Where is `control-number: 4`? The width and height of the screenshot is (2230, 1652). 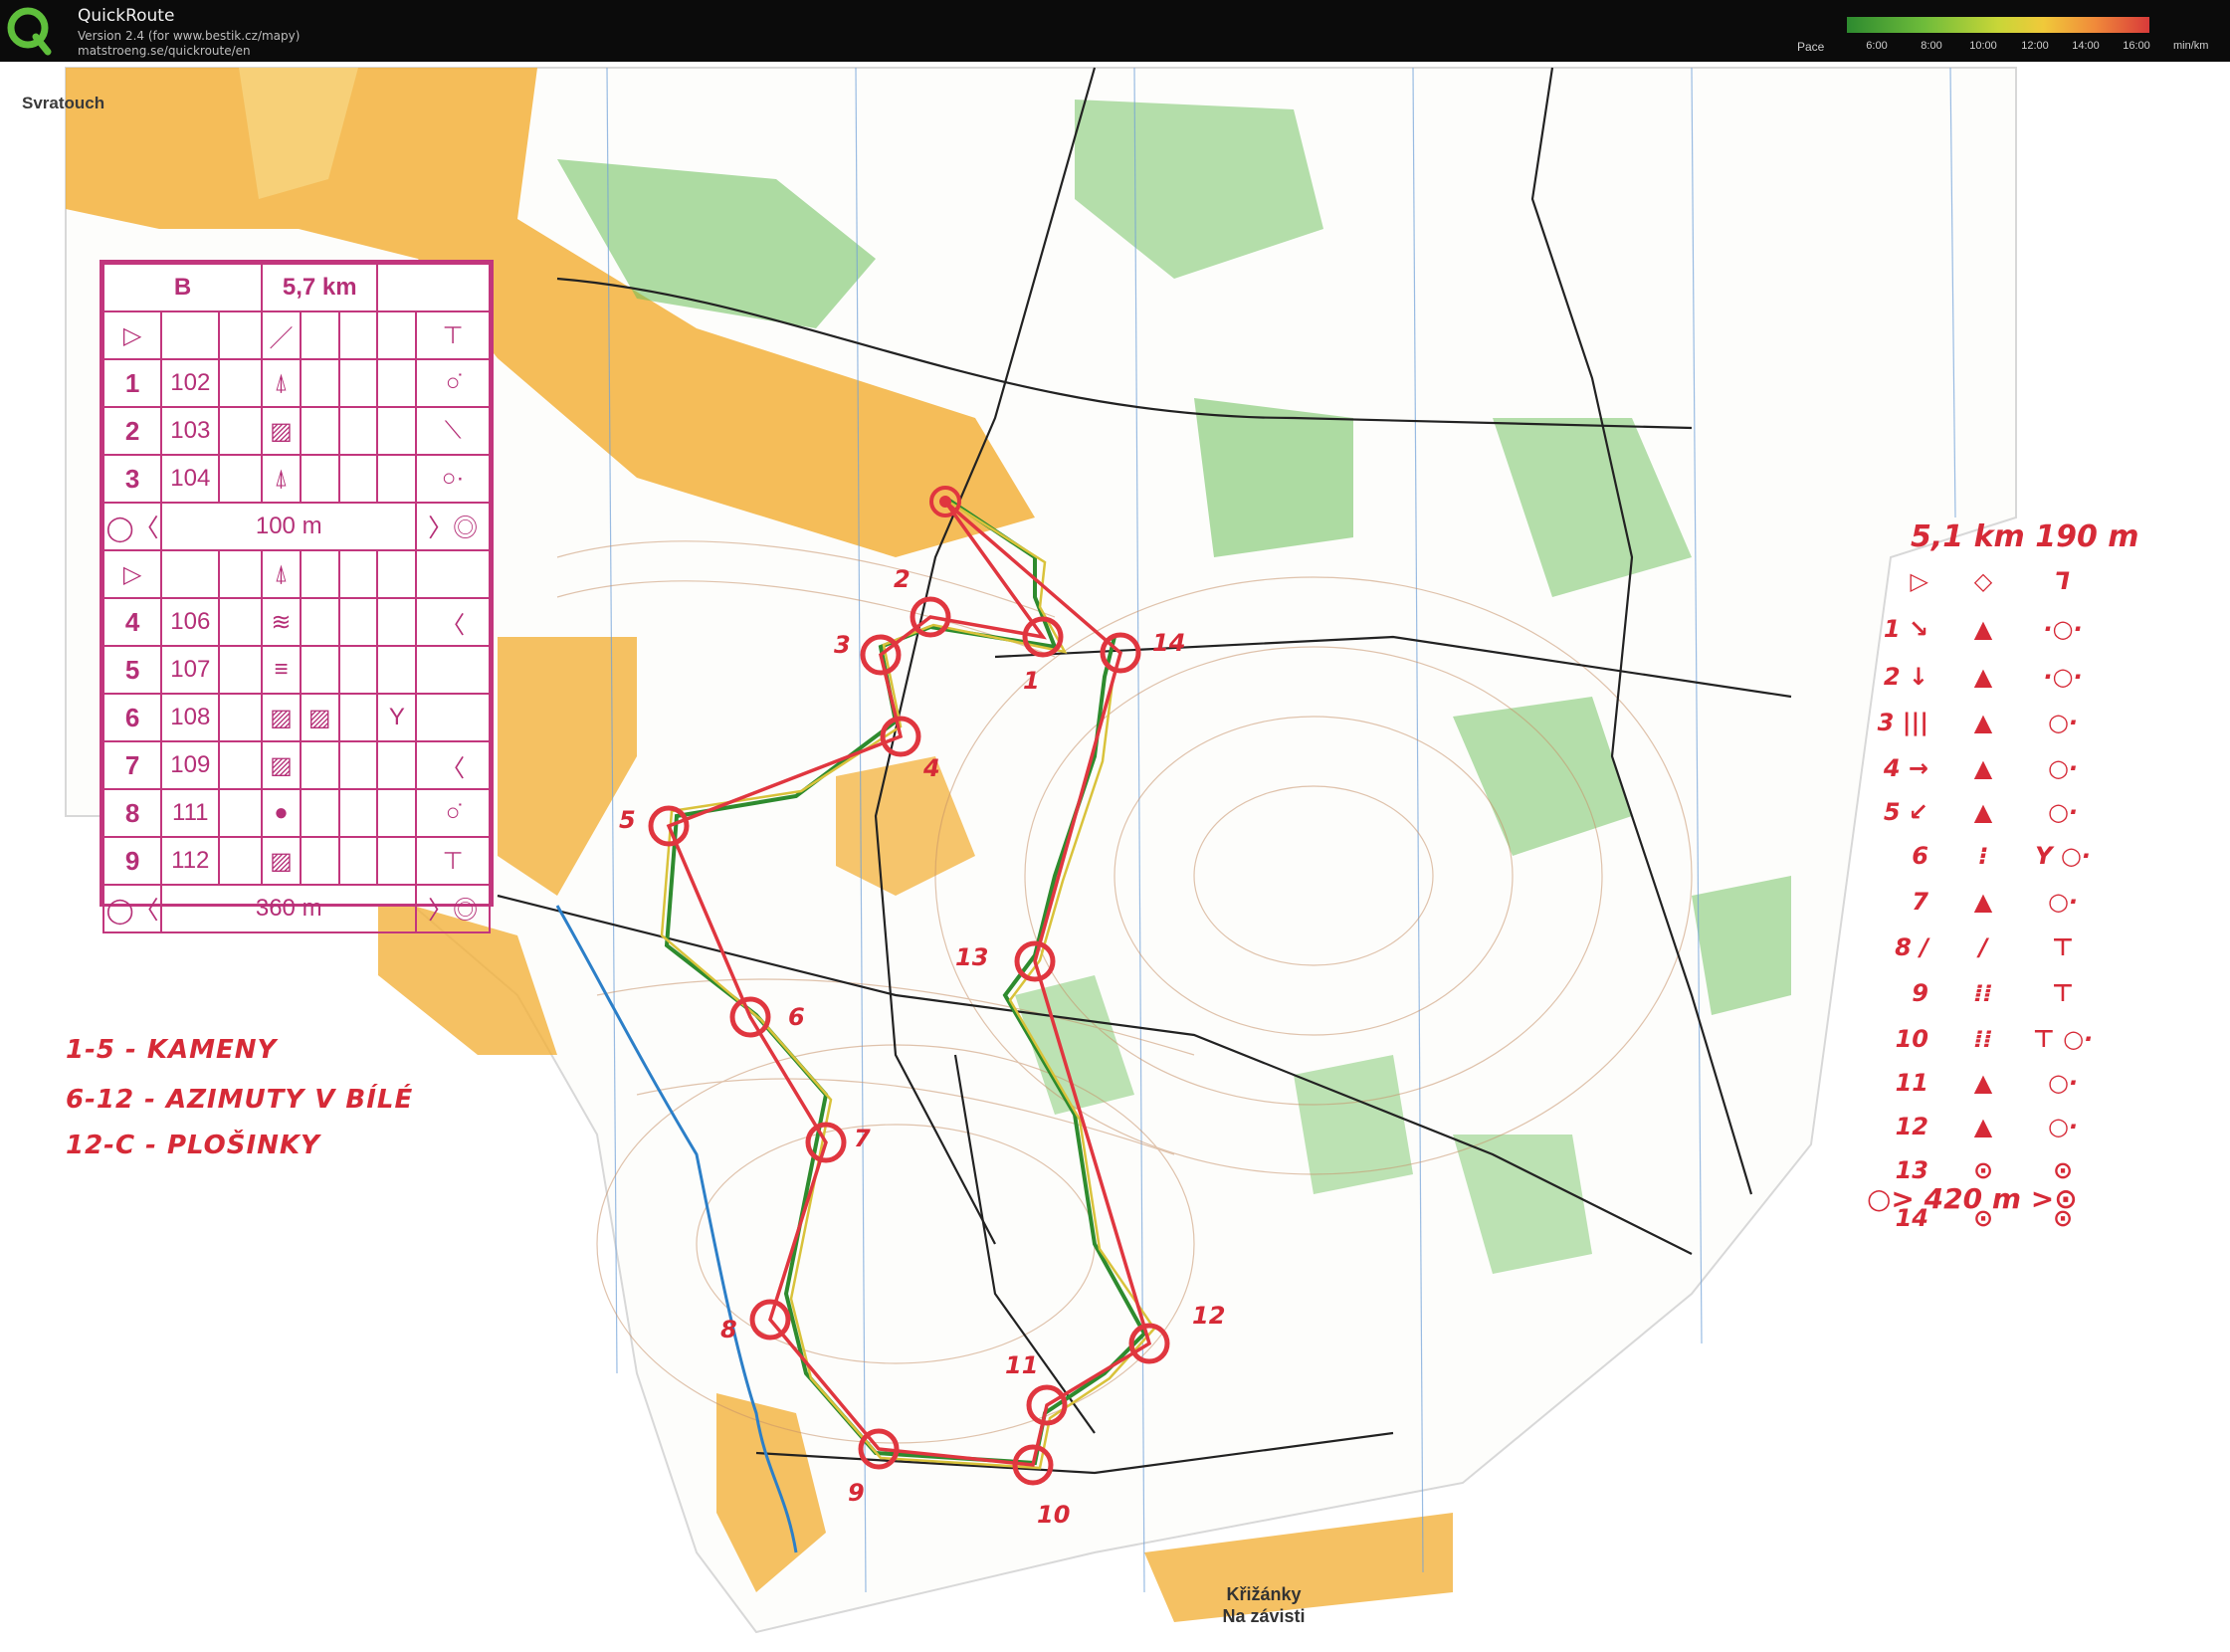
control-number: 4 is located at coordinates (132, 622).